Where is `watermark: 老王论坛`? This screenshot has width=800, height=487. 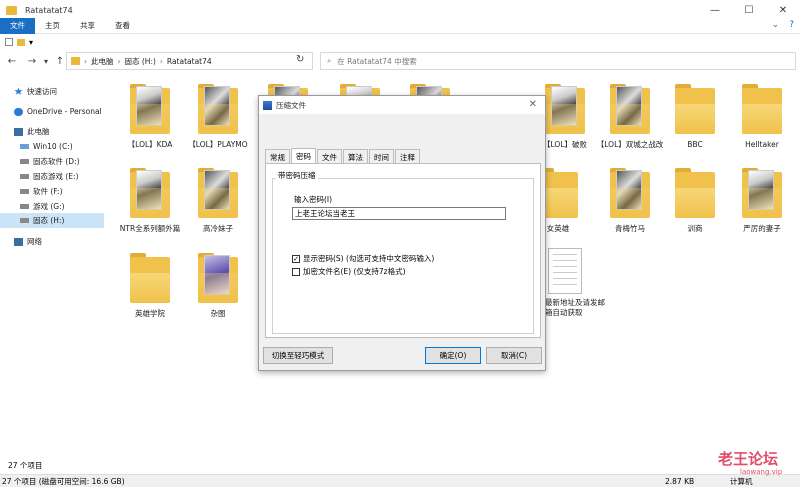 watermark: 老王论坛 is located at coordinates (748, 459).